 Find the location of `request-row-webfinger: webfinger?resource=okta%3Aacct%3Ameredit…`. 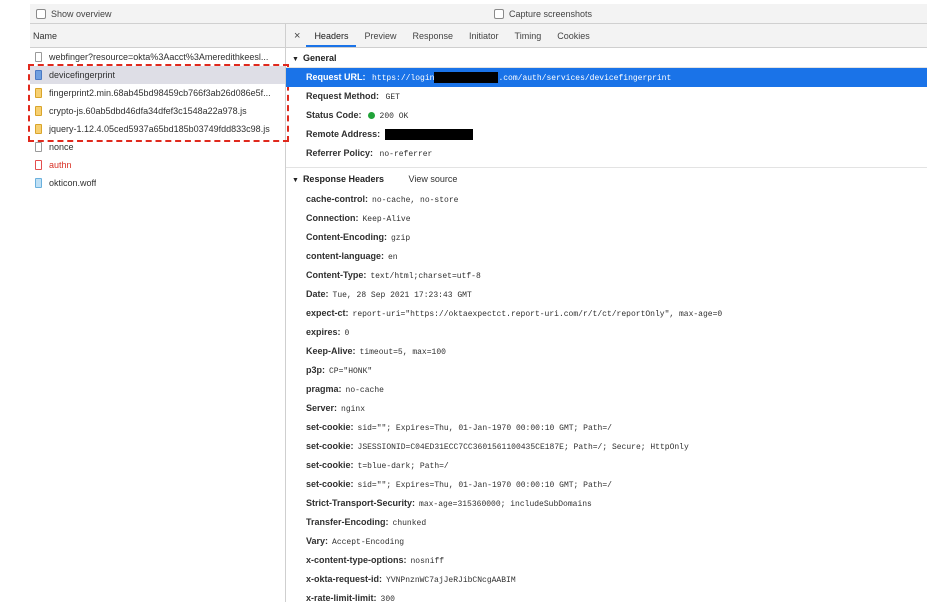

request-row-webfinger: webfinger?resource=okta%3Aacct%3Ameredit… is located at coordinates (157, 57).